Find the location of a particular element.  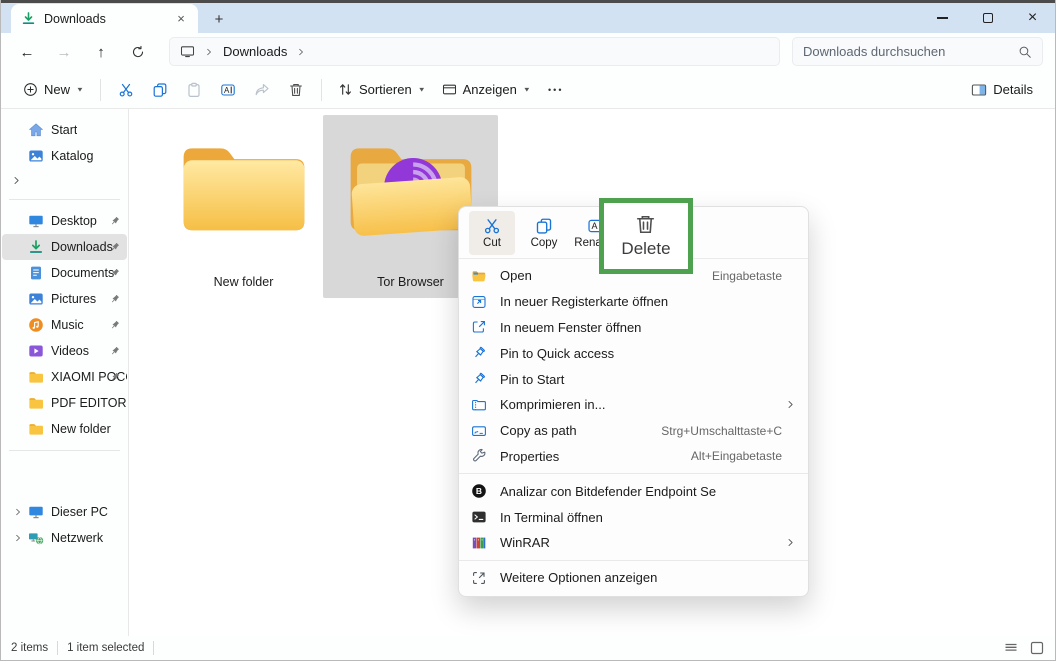

copy-button is located at coordinates (160, 90).